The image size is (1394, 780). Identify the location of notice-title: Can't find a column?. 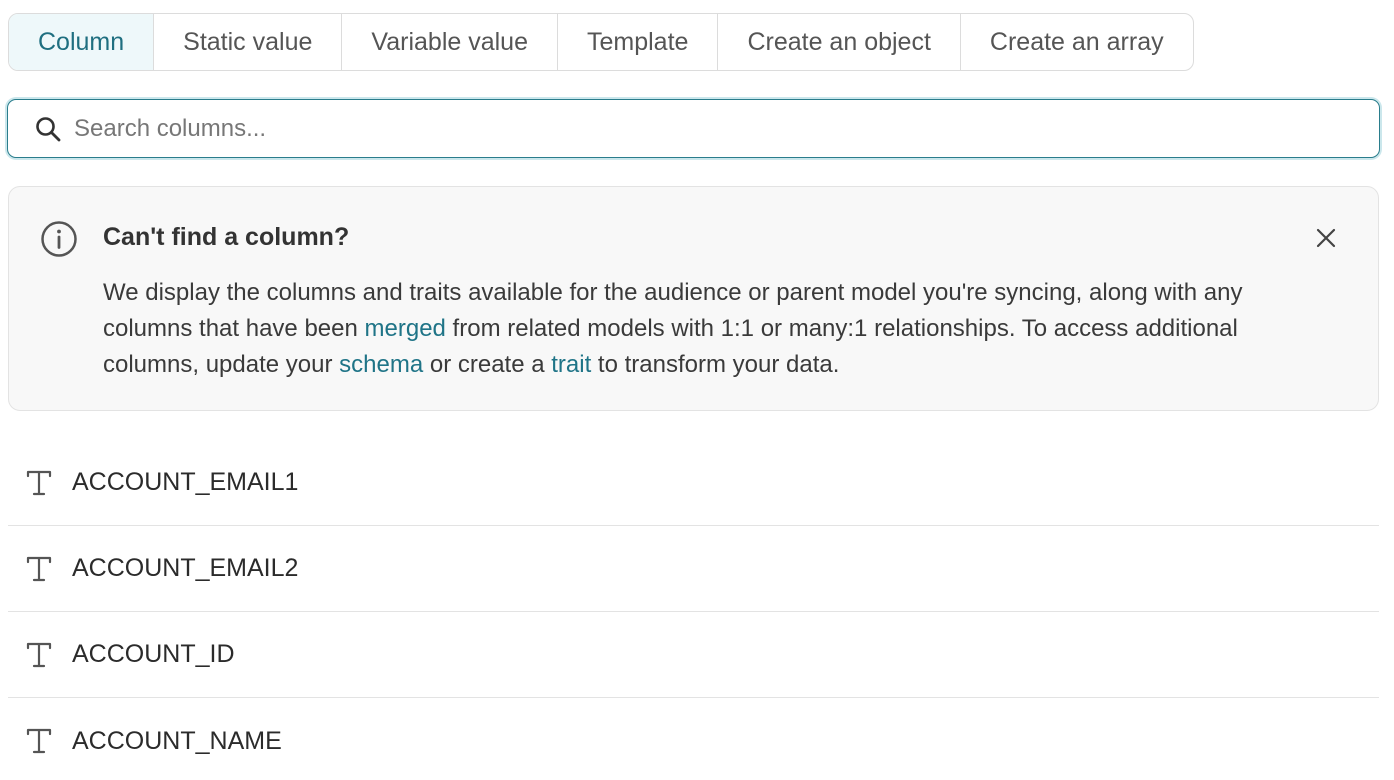
(226, 237).